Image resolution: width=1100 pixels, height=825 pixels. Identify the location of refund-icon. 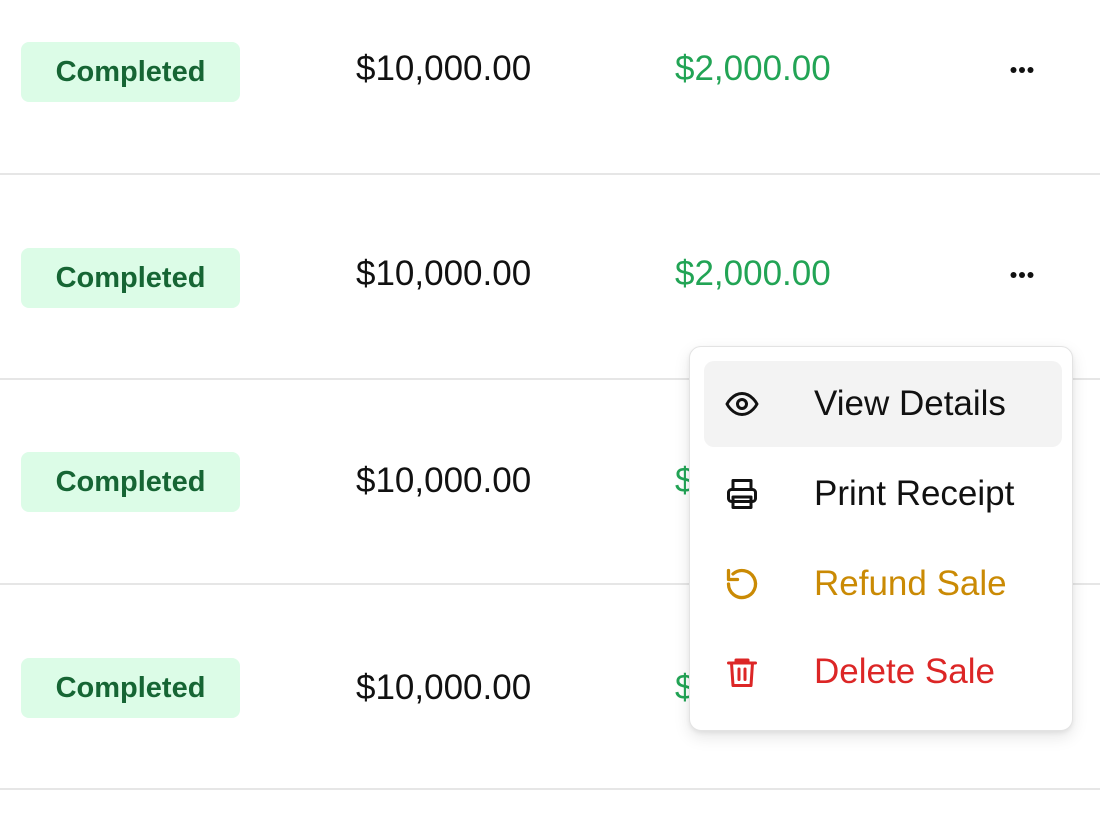
(750, 584).